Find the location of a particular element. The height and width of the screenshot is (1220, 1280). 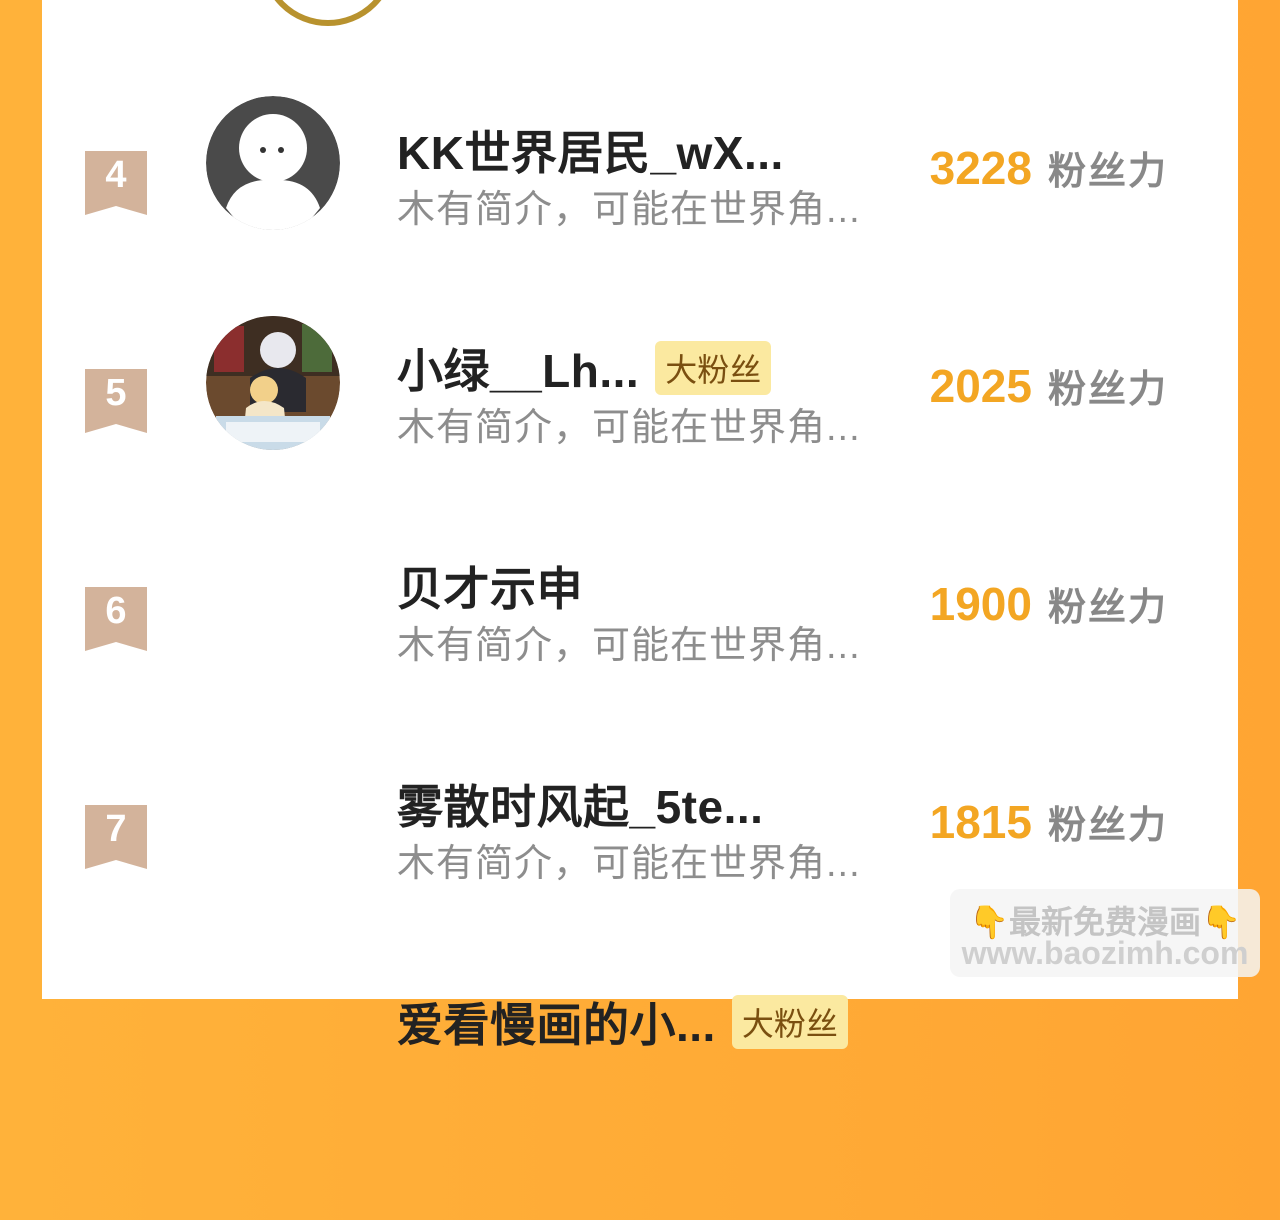

user-name: 贝才示申 is located at coordinates (490, 586).